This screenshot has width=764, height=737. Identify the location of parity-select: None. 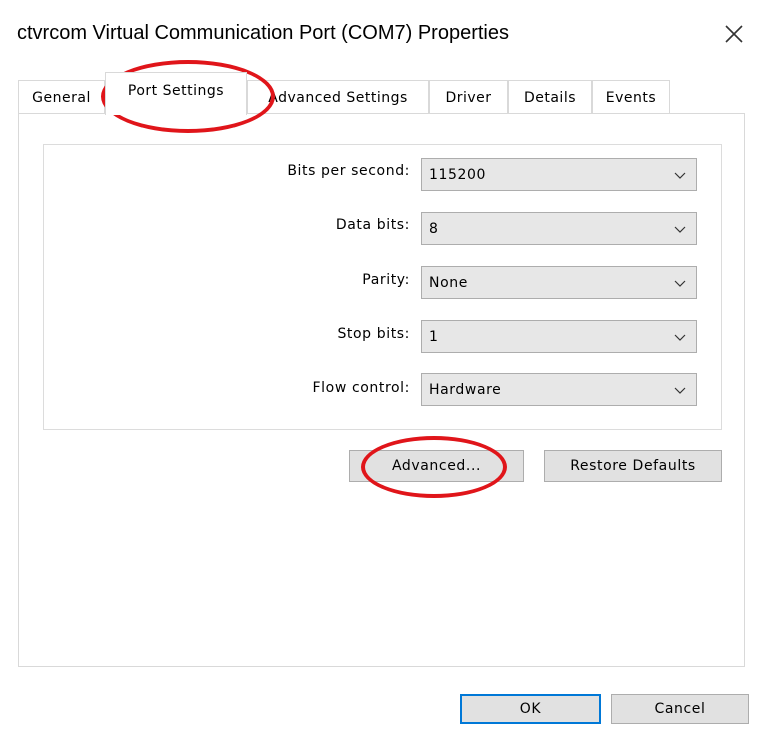
(559, 282).